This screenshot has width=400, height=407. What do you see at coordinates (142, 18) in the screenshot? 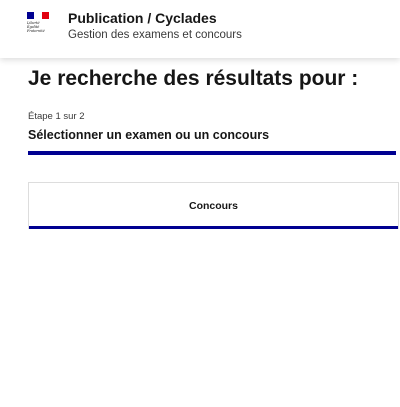
I see `service-title: Publication / Cyclades` at bounding box center [142, 18].